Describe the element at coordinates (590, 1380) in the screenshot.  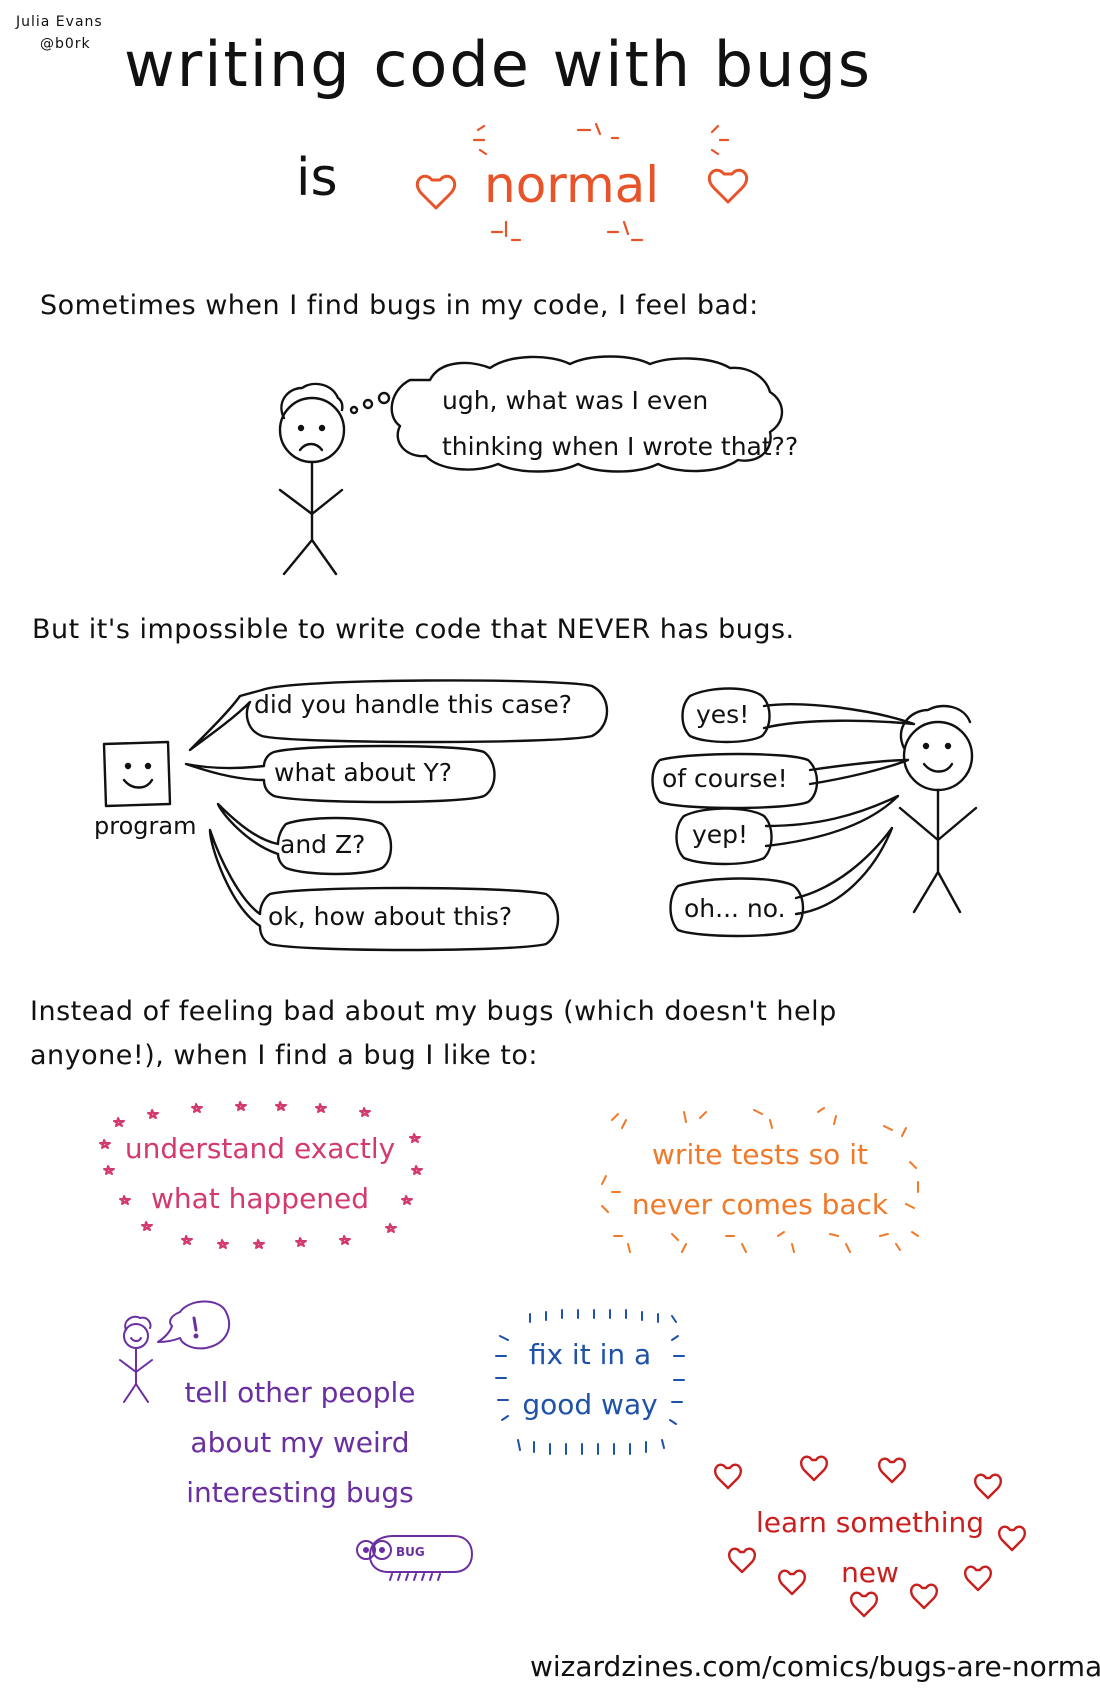
I see `item-fix: fix it in a good way` at that location.